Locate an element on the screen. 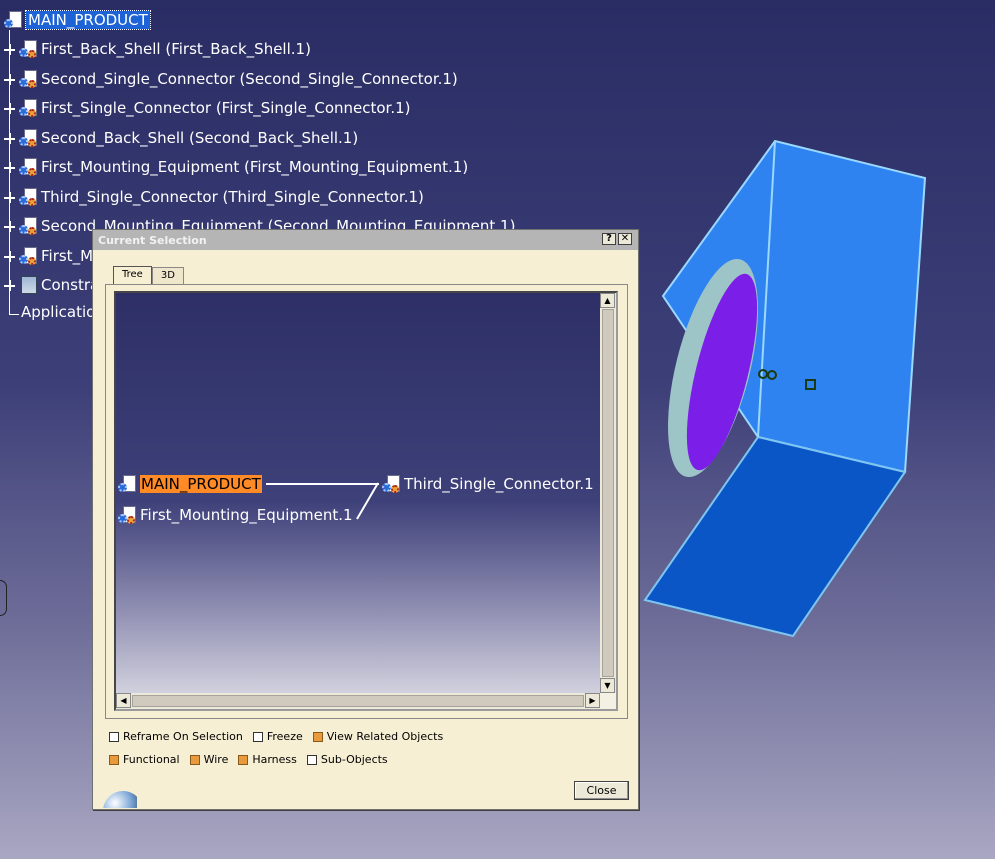 This screenshot has width=995, height=859. viewer-node-label: First_Mounting_Equipment.1 is located at coordinates (246, 515).